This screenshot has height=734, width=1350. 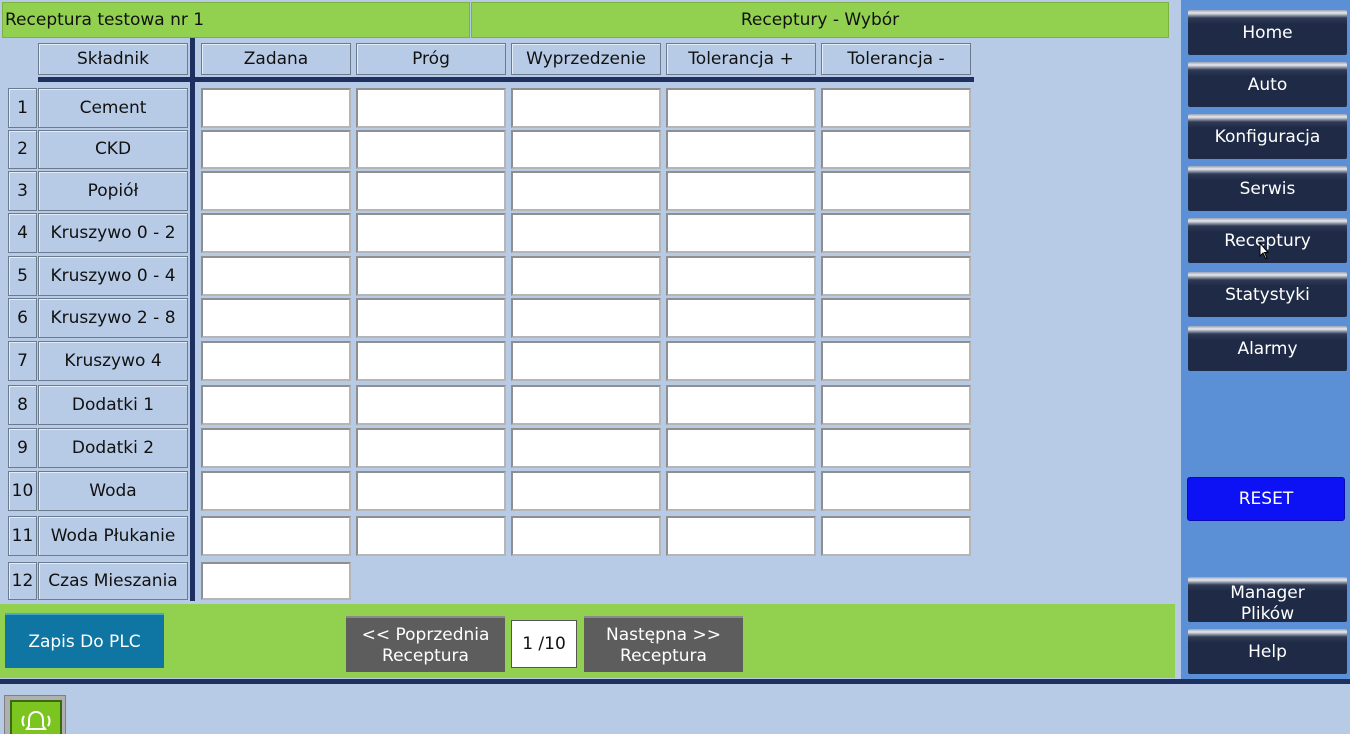 I want to click on recipe-name-label: Receptura testowa nr 1, so click(x=236, y=20).